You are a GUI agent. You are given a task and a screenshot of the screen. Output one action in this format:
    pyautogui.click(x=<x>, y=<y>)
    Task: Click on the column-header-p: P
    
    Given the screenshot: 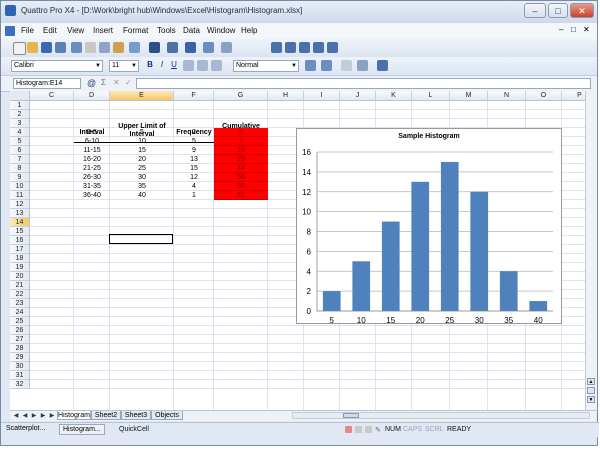 What is the action you would take?
    pyautogui.click(x=573, y=96)
    